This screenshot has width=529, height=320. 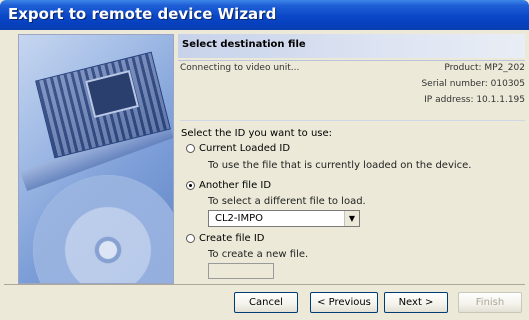 What do you see at coordinates (266, 302) in the screenshot?
I see `cancel-button: Cancel` at bounding box center [266, 302].